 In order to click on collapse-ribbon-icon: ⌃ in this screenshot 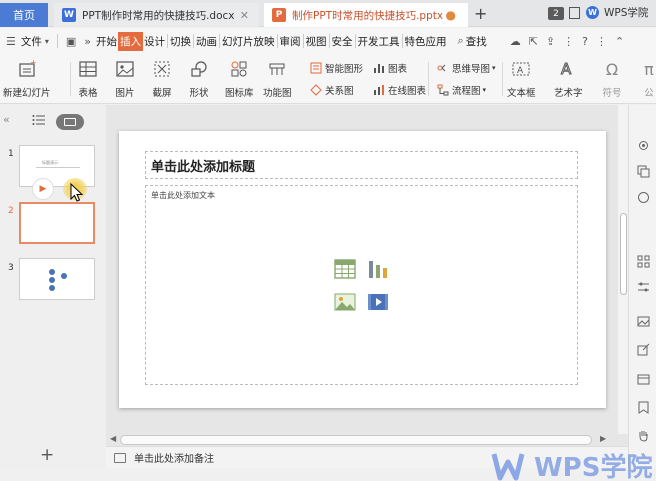, I will do `click(619, 41)`.